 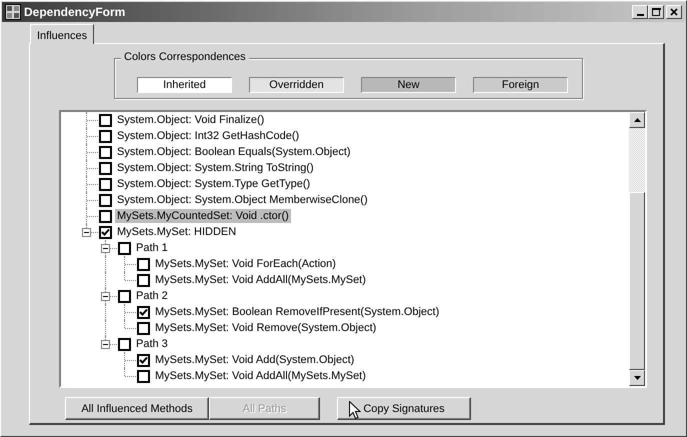 What do you see at coordinates (637, 281) in the screenshot?
I see `scroll-thumb` at bounding box center [637, 281].